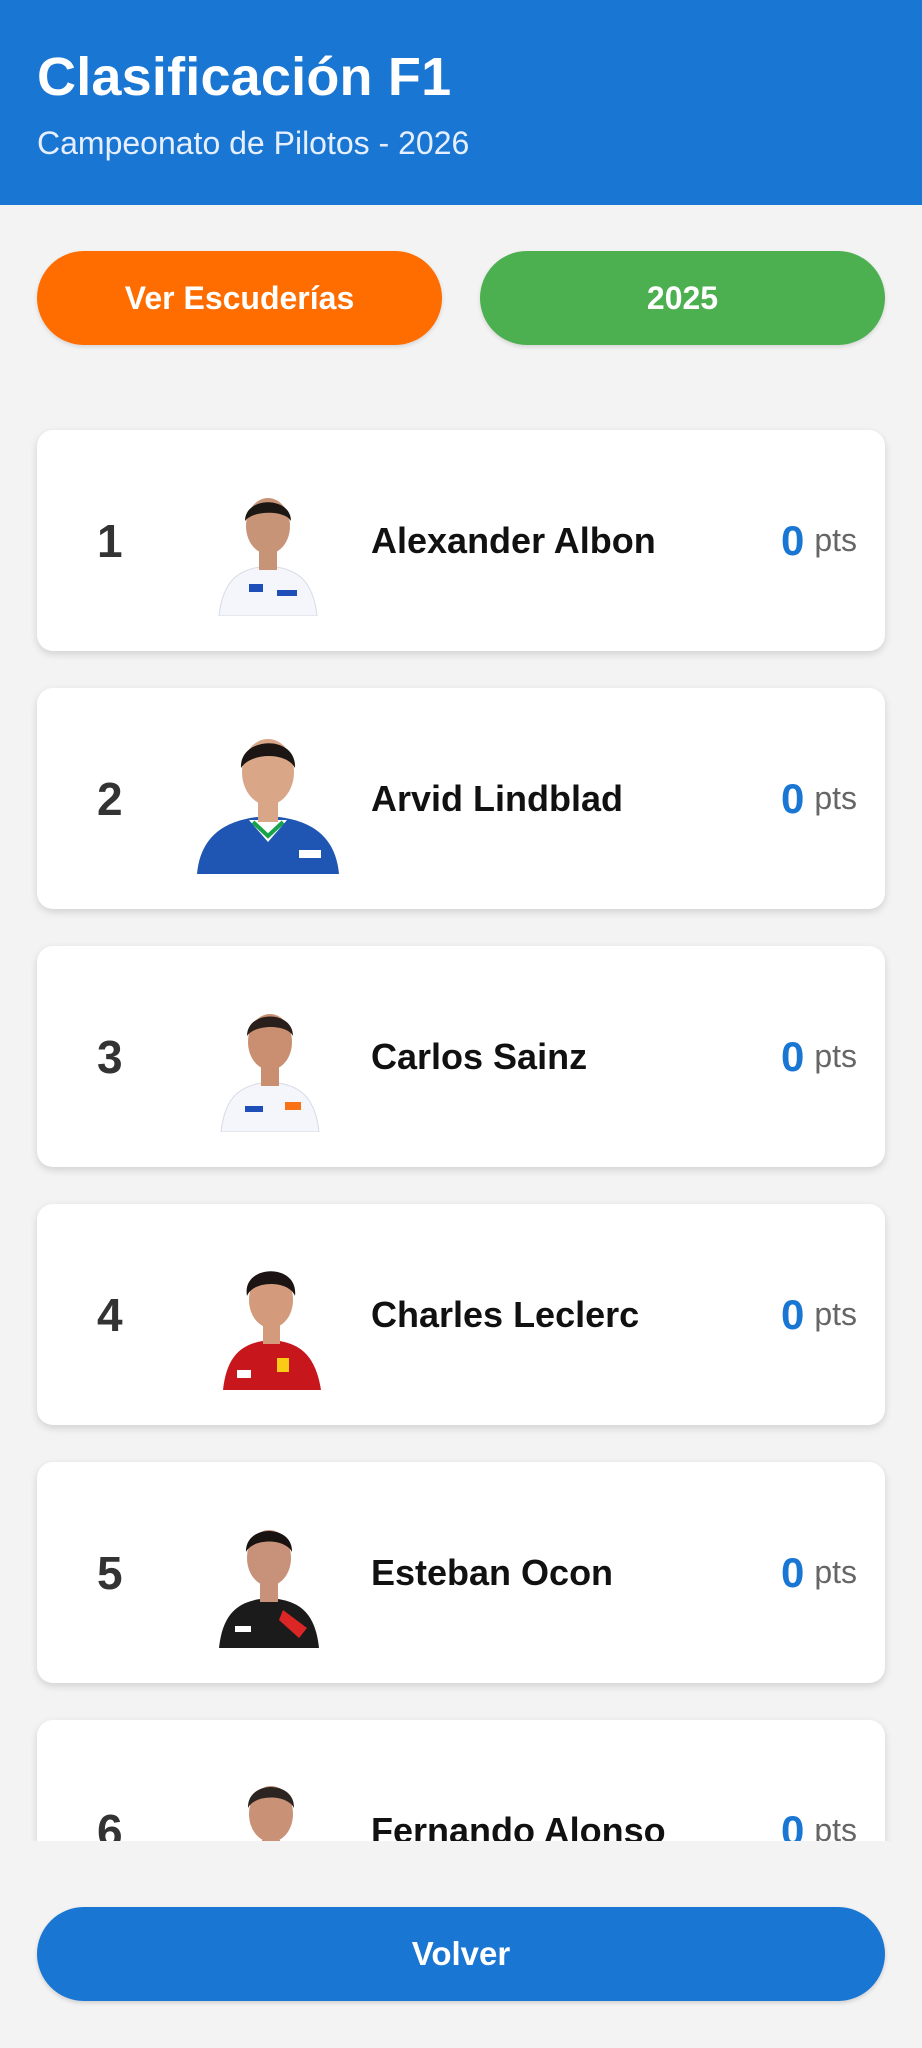 Image resolution: width=922 pixels, height=2048 pixels. I want to click on page-subtitle: Campeonato de Pilotos - 2026, so click(253, 143).